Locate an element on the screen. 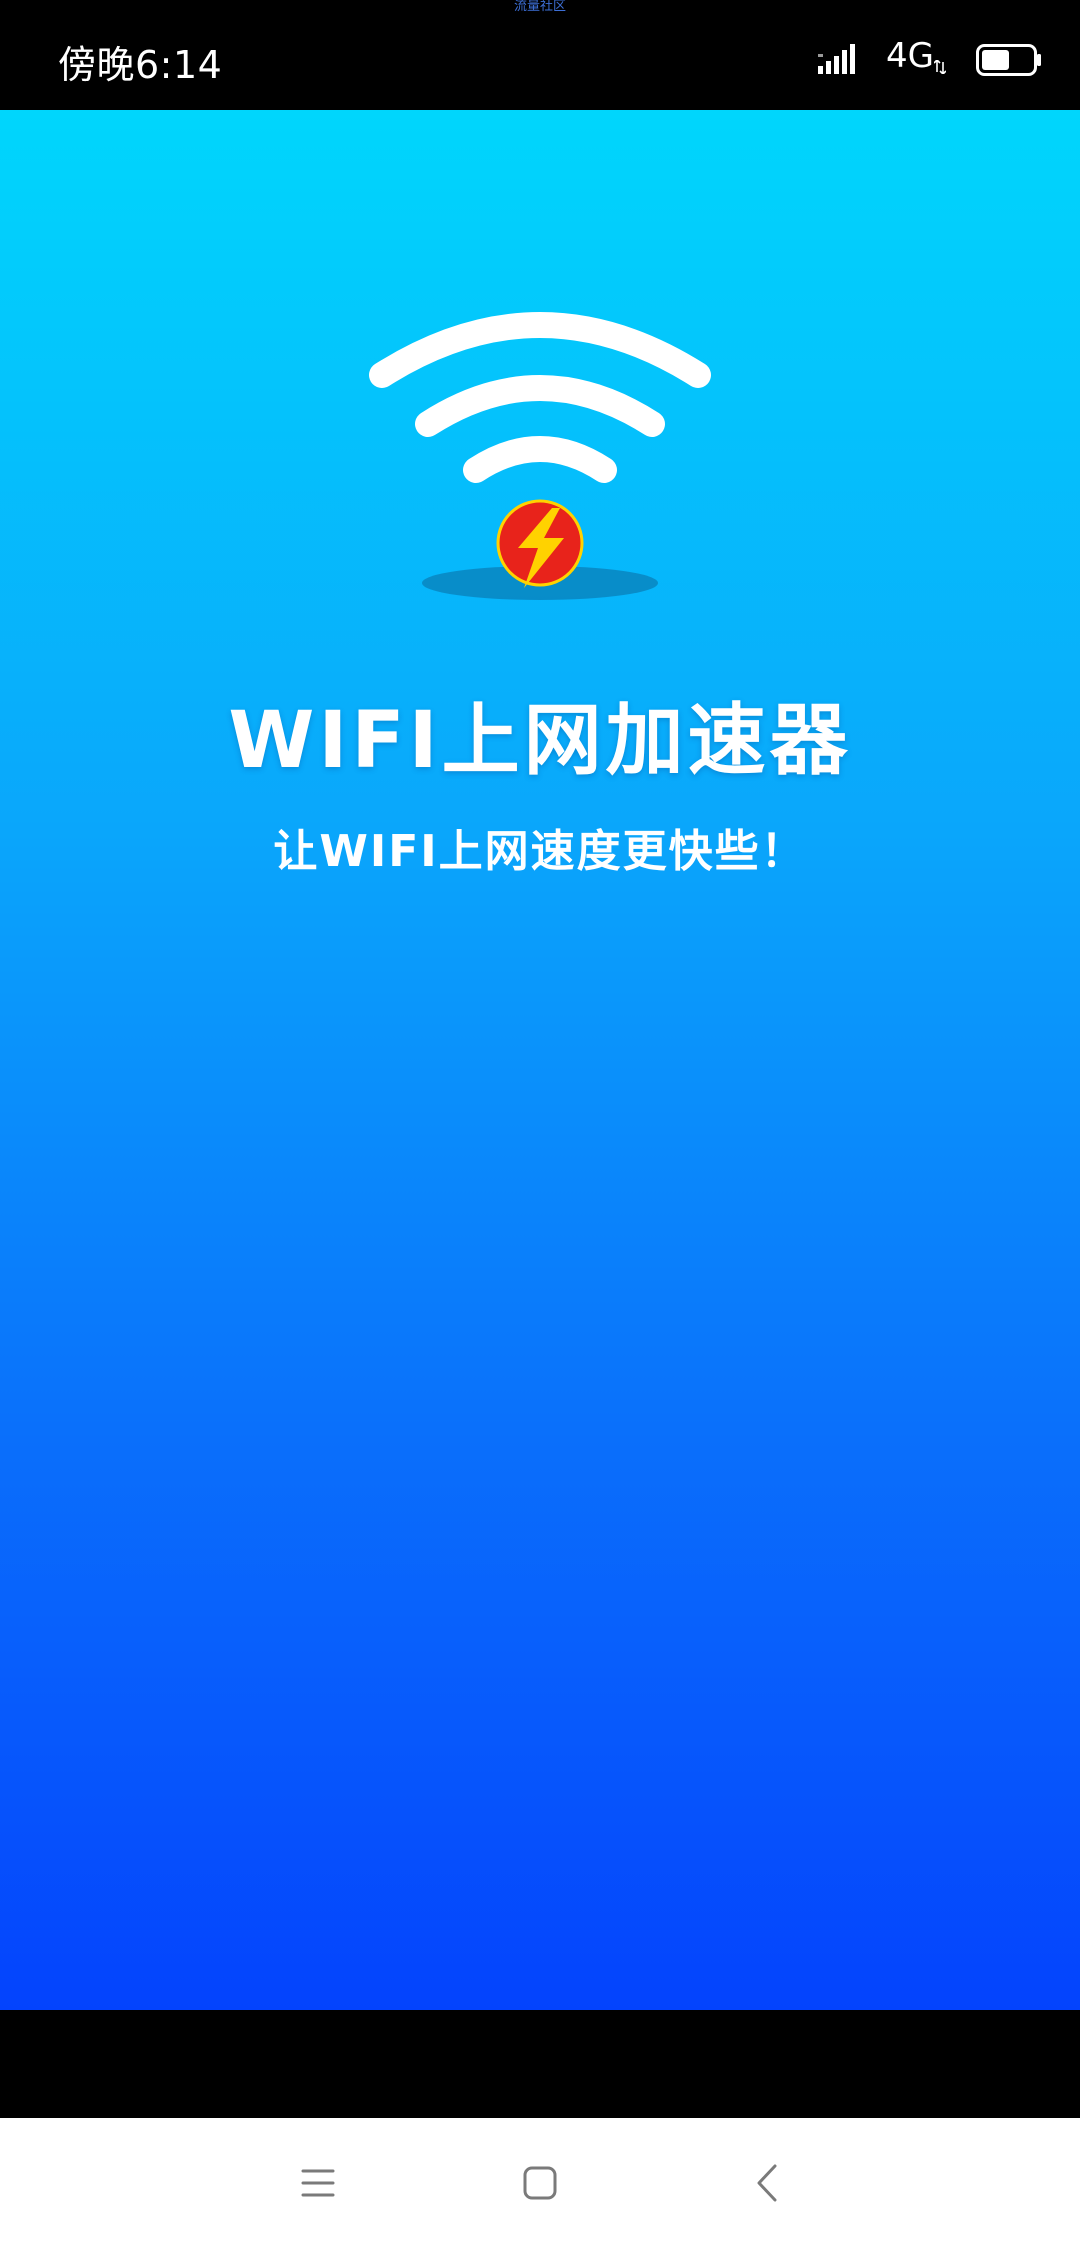 The width and height of the screenshot is (1080, 2248). wifi-icon is located at coordinates (540, 397).